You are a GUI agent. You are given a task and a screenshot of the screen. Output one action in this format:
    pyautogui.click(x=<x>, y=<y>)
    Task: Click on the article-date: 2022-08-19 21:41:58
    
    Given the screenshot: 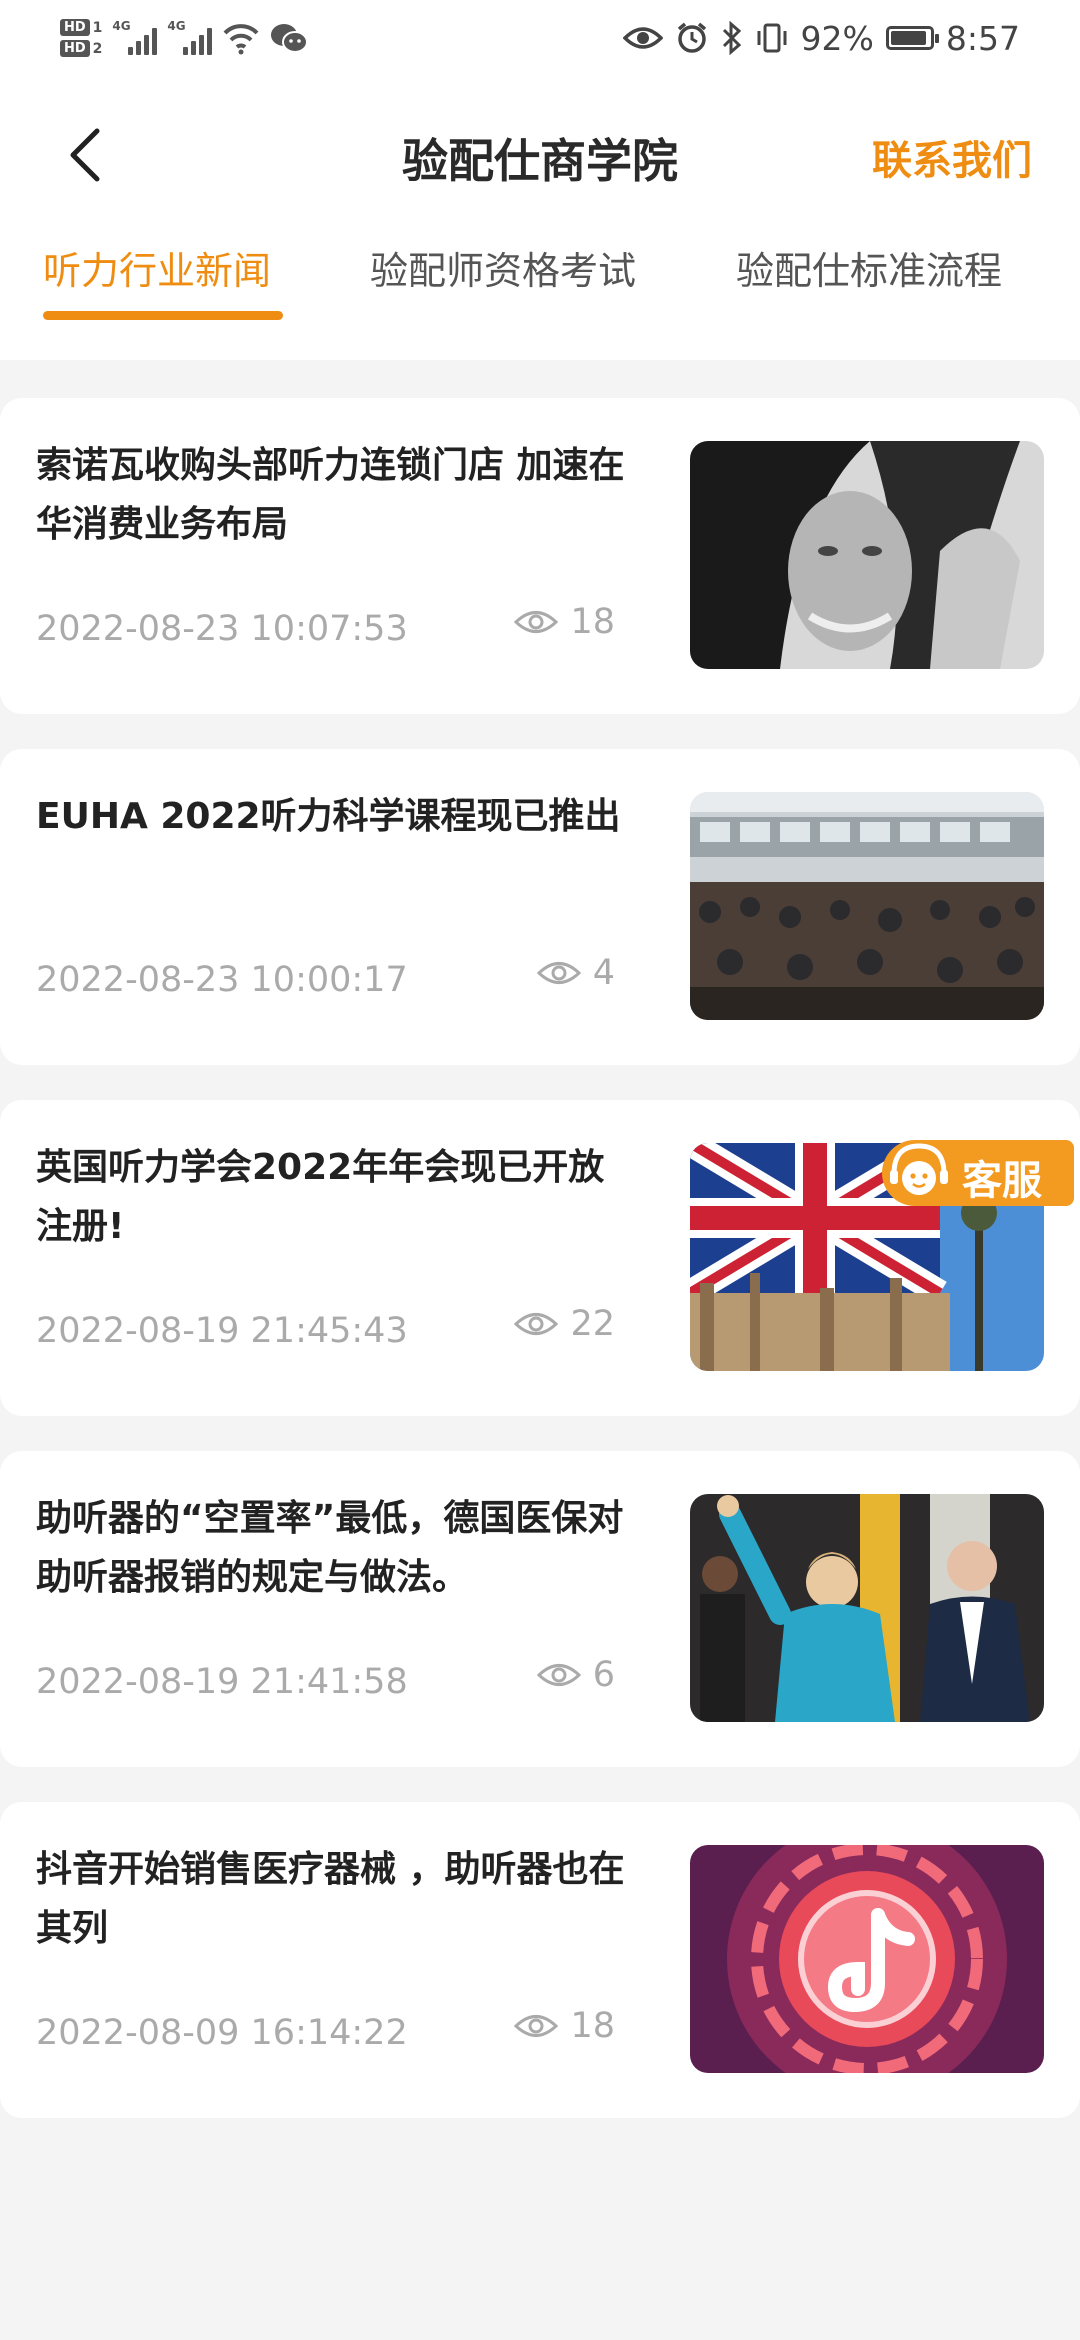 What is the action you would take?
    pyautogui.click(x=222, y=1682)
    